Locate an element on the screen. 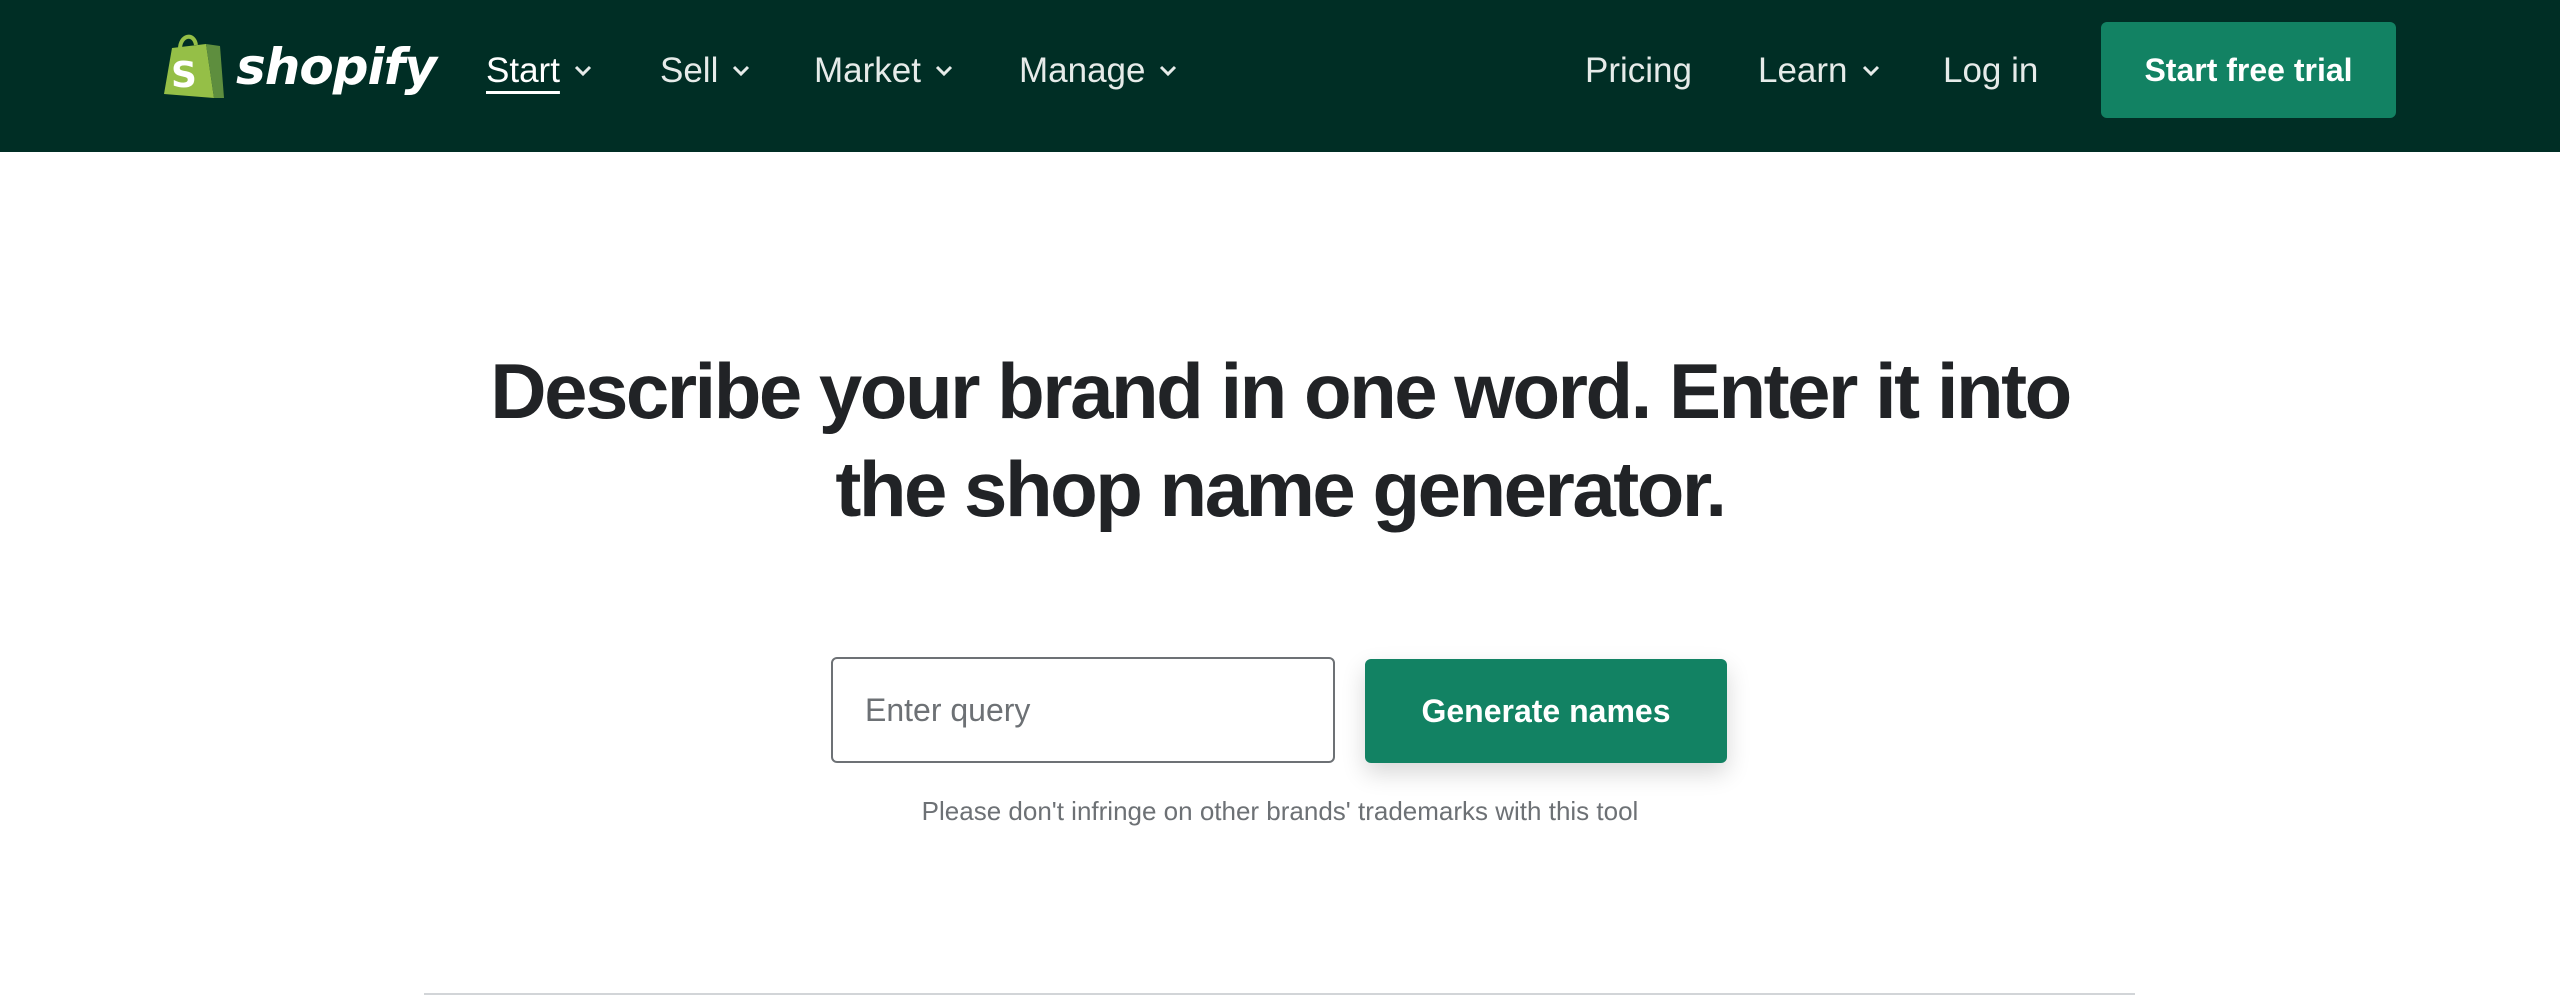 The image size is (2560, 999). nav-item-label: Log in is located at coordinates (1991, 70).